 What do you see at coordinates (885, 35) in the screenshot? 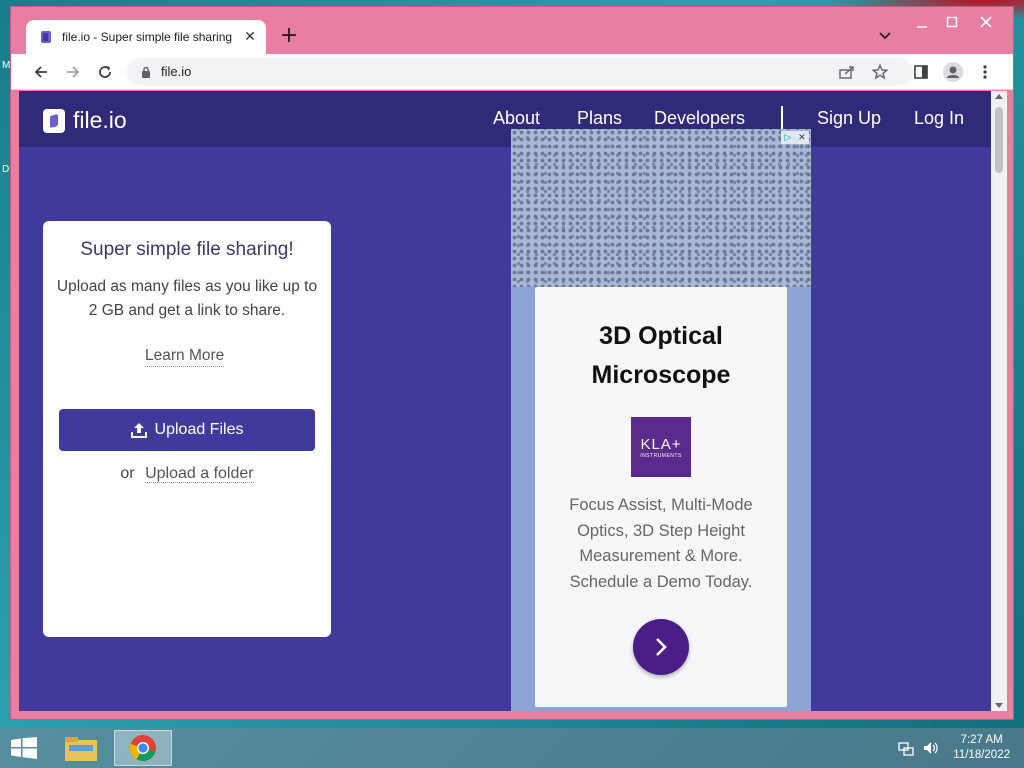
I see `tab-search-chevron-icon` at bounding box center [885, 35].